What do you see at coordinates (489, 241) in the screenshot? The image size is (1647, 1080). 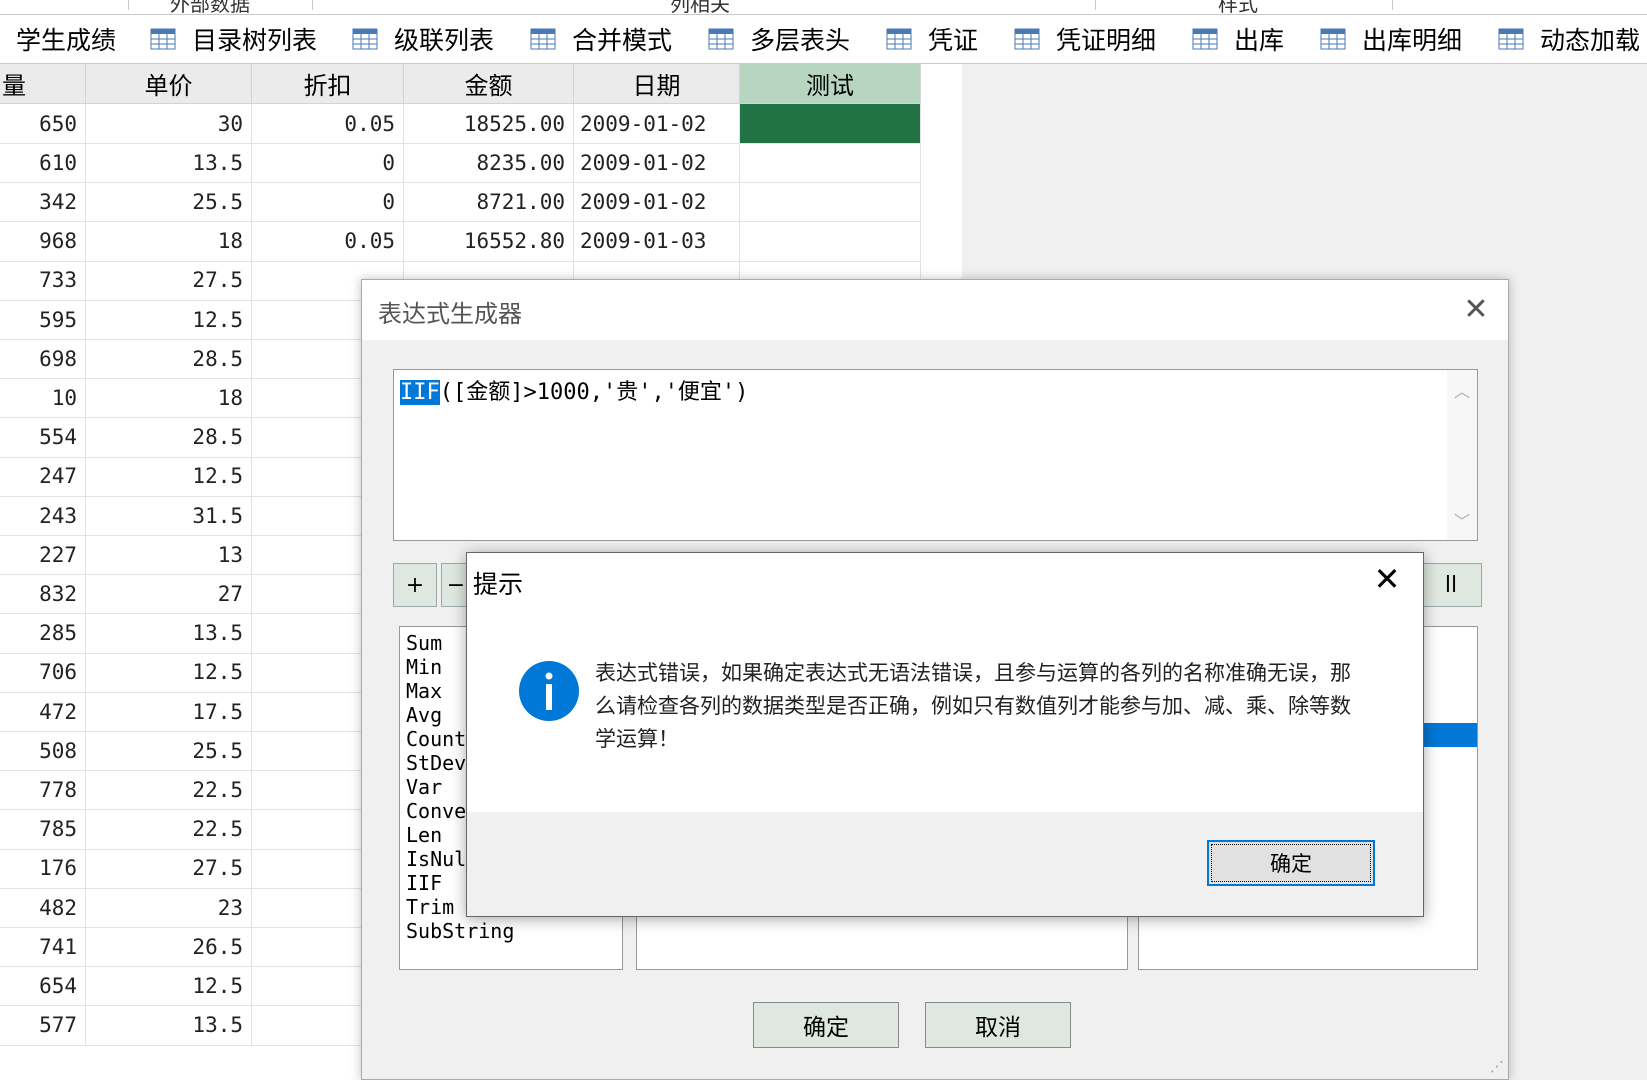 I see `cell-amount: 16552.80` at bounding box center [489, 241].